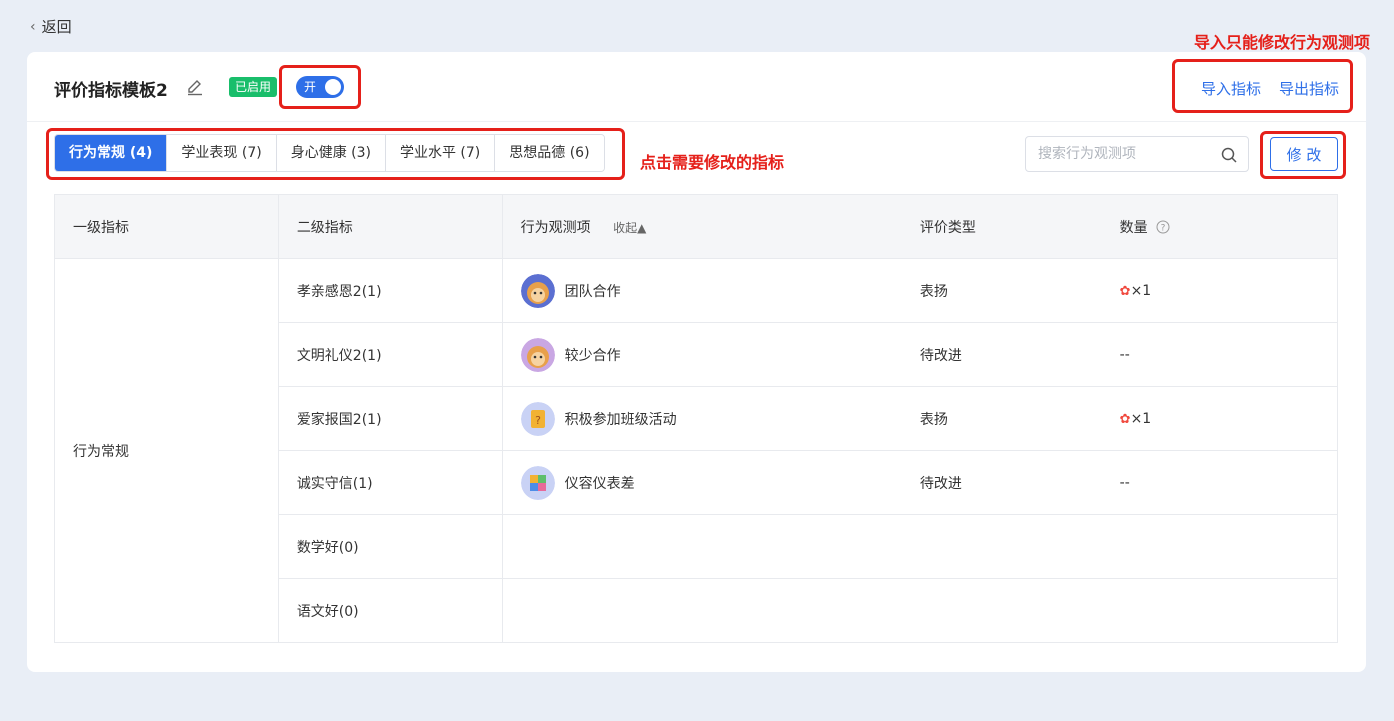  I want to click on annotation-import-note: 导入只能修改行为观测项, so click(1281, 42).